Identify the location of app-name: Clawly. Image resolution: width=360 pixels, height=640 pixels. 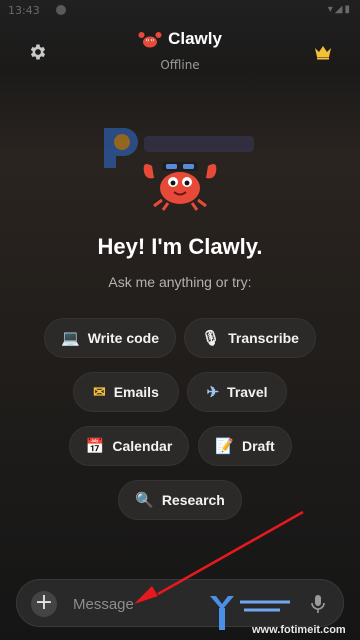
(195, 38).